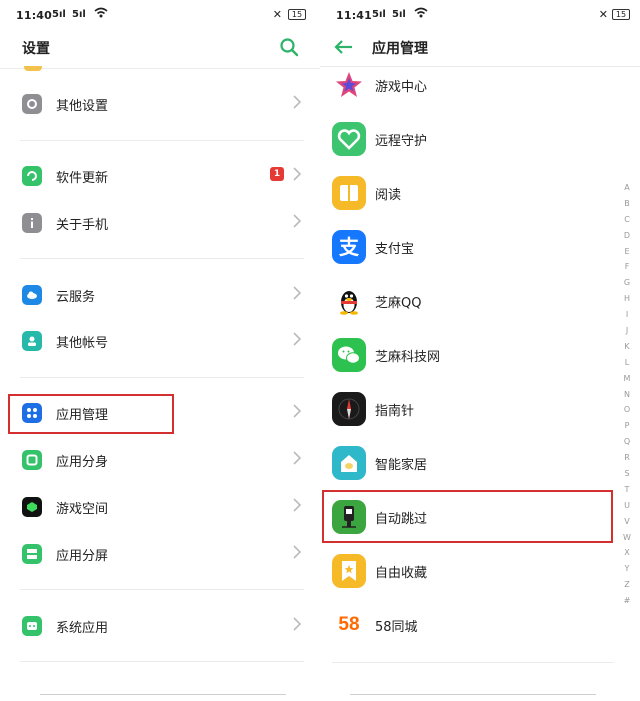 The width and height of the screenshot is (640, 701). I want to click on index-letter: X, so click(627, 553).